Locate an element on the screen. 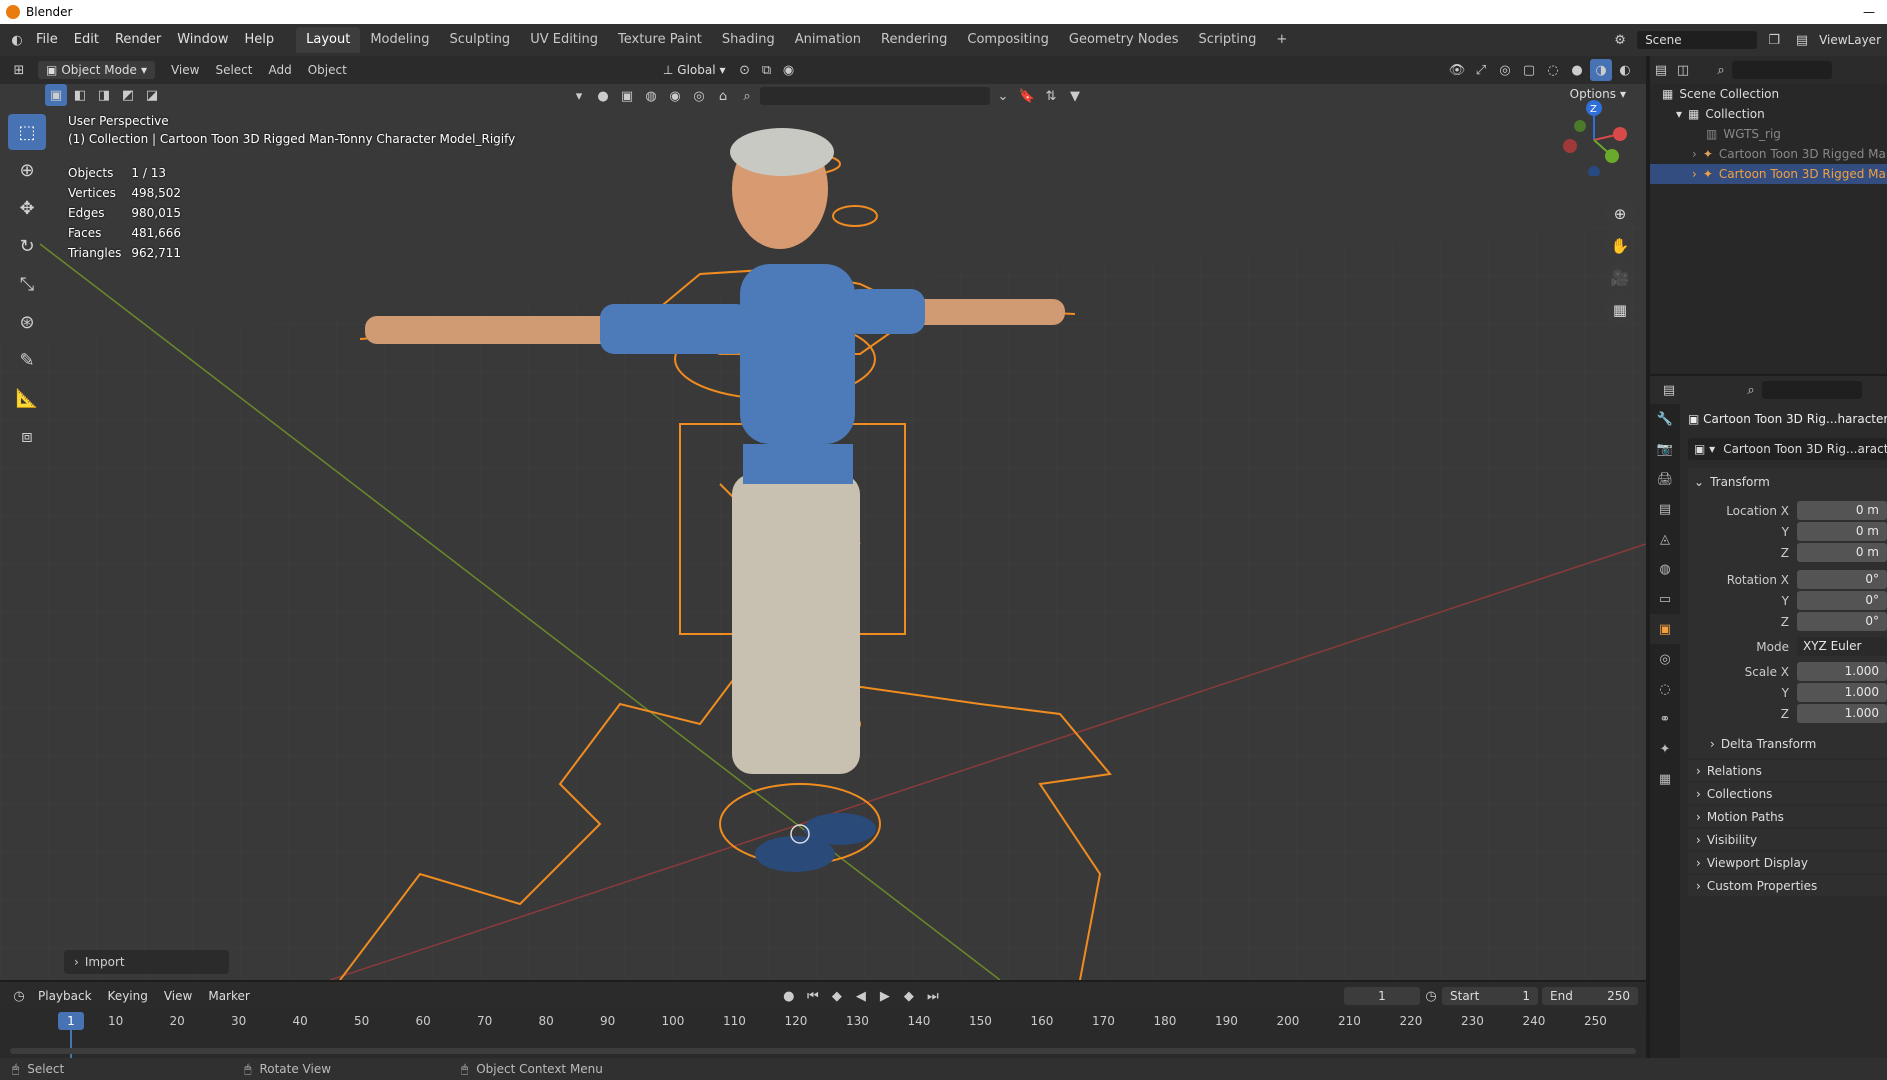 This screenshot has height=1080, width=1887. blender-menu-icon: ◐ is located at coordinates (17, 40).